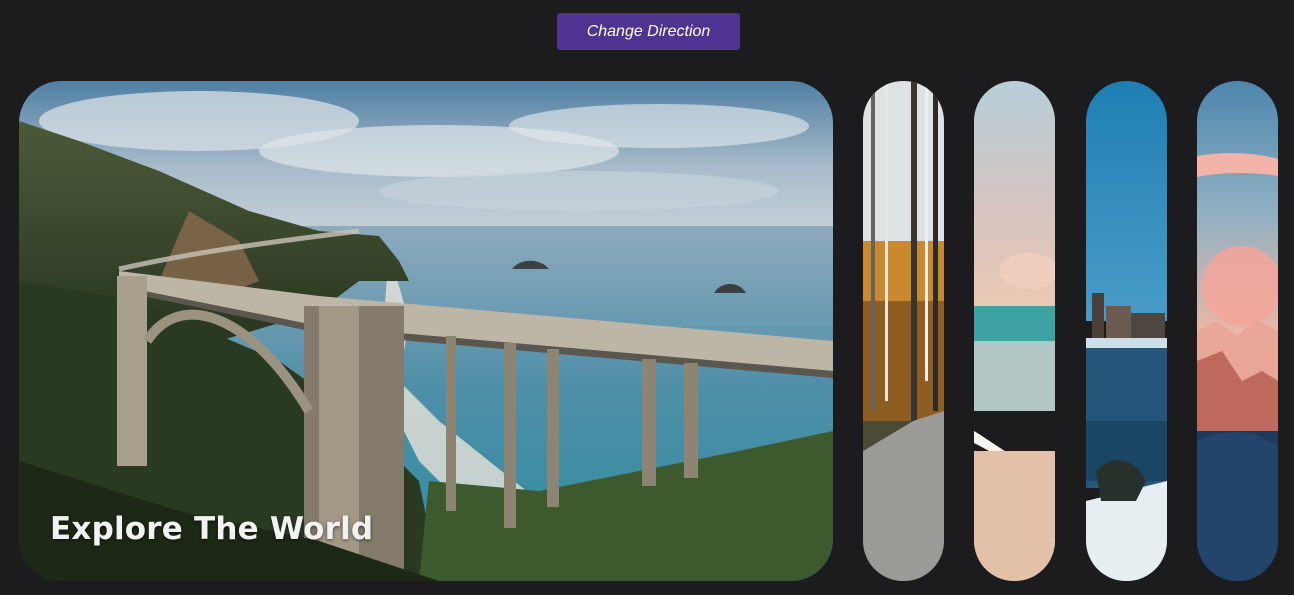 Image resolution: width=1294 pixels, height=595 pixels. I want to click on gallery-panel-sunset-beach, so click(1014, 331).